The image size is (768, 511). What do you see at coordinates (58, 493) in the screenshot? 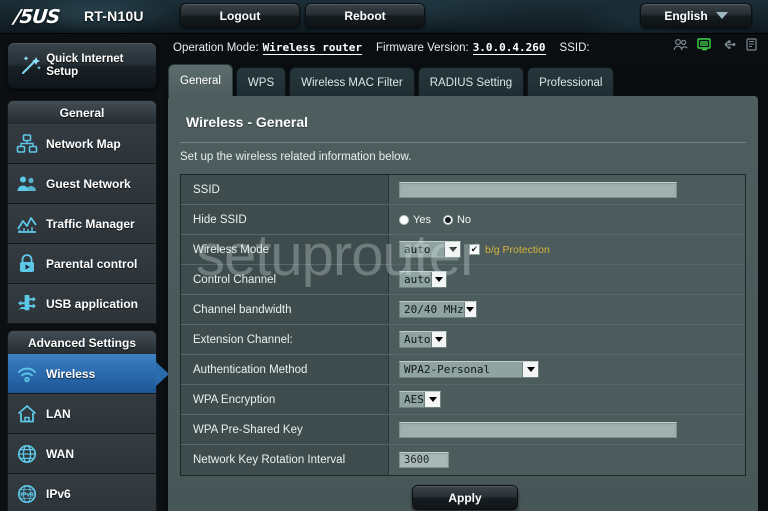
I see `sidebar-item-label: IPv6` at bounding box center [58, 493].